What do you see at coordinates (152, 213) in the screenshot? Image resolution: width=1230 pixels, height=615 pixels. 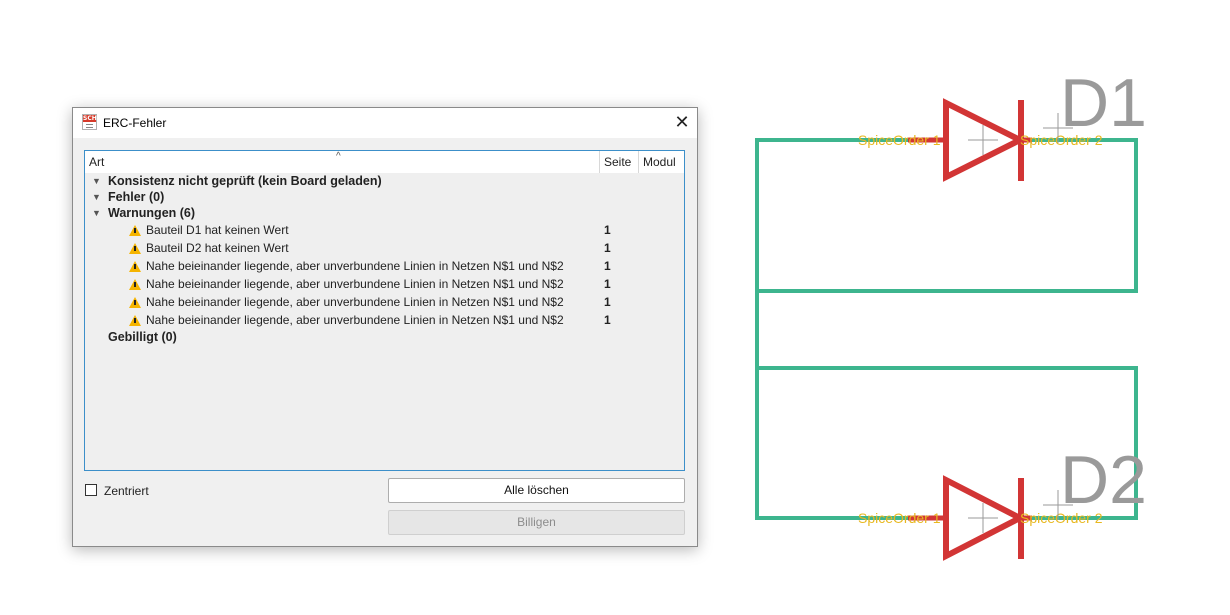 I see `group-label: Warnungen (6)` at bounding box center [152, 213].